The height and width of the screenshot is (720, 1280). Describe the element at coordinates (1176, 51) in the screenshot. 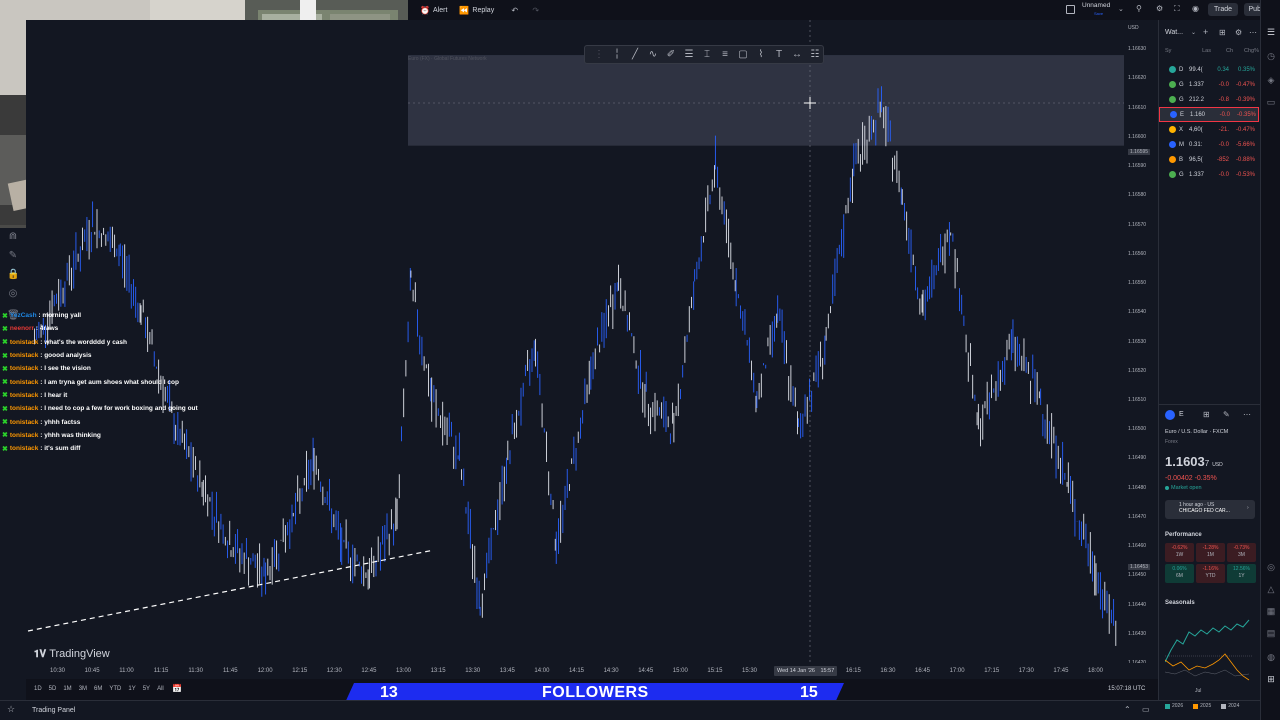

I see `watchlist-column-header: Sy` at that location.